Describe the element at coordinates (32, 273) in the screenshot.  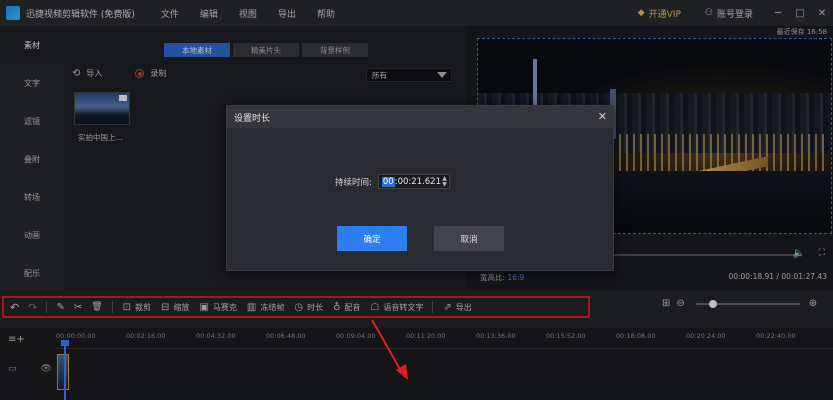
I see `sidebar-item-music: 配乐` at that location.